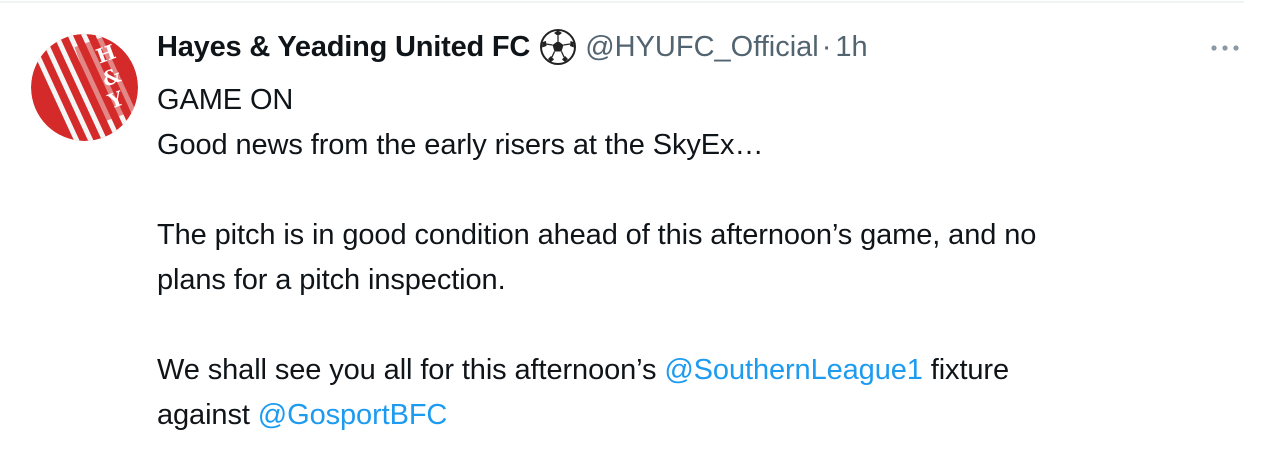  I want to click on mention-gosportbfc: @GosportBFC, so click(353, 415).